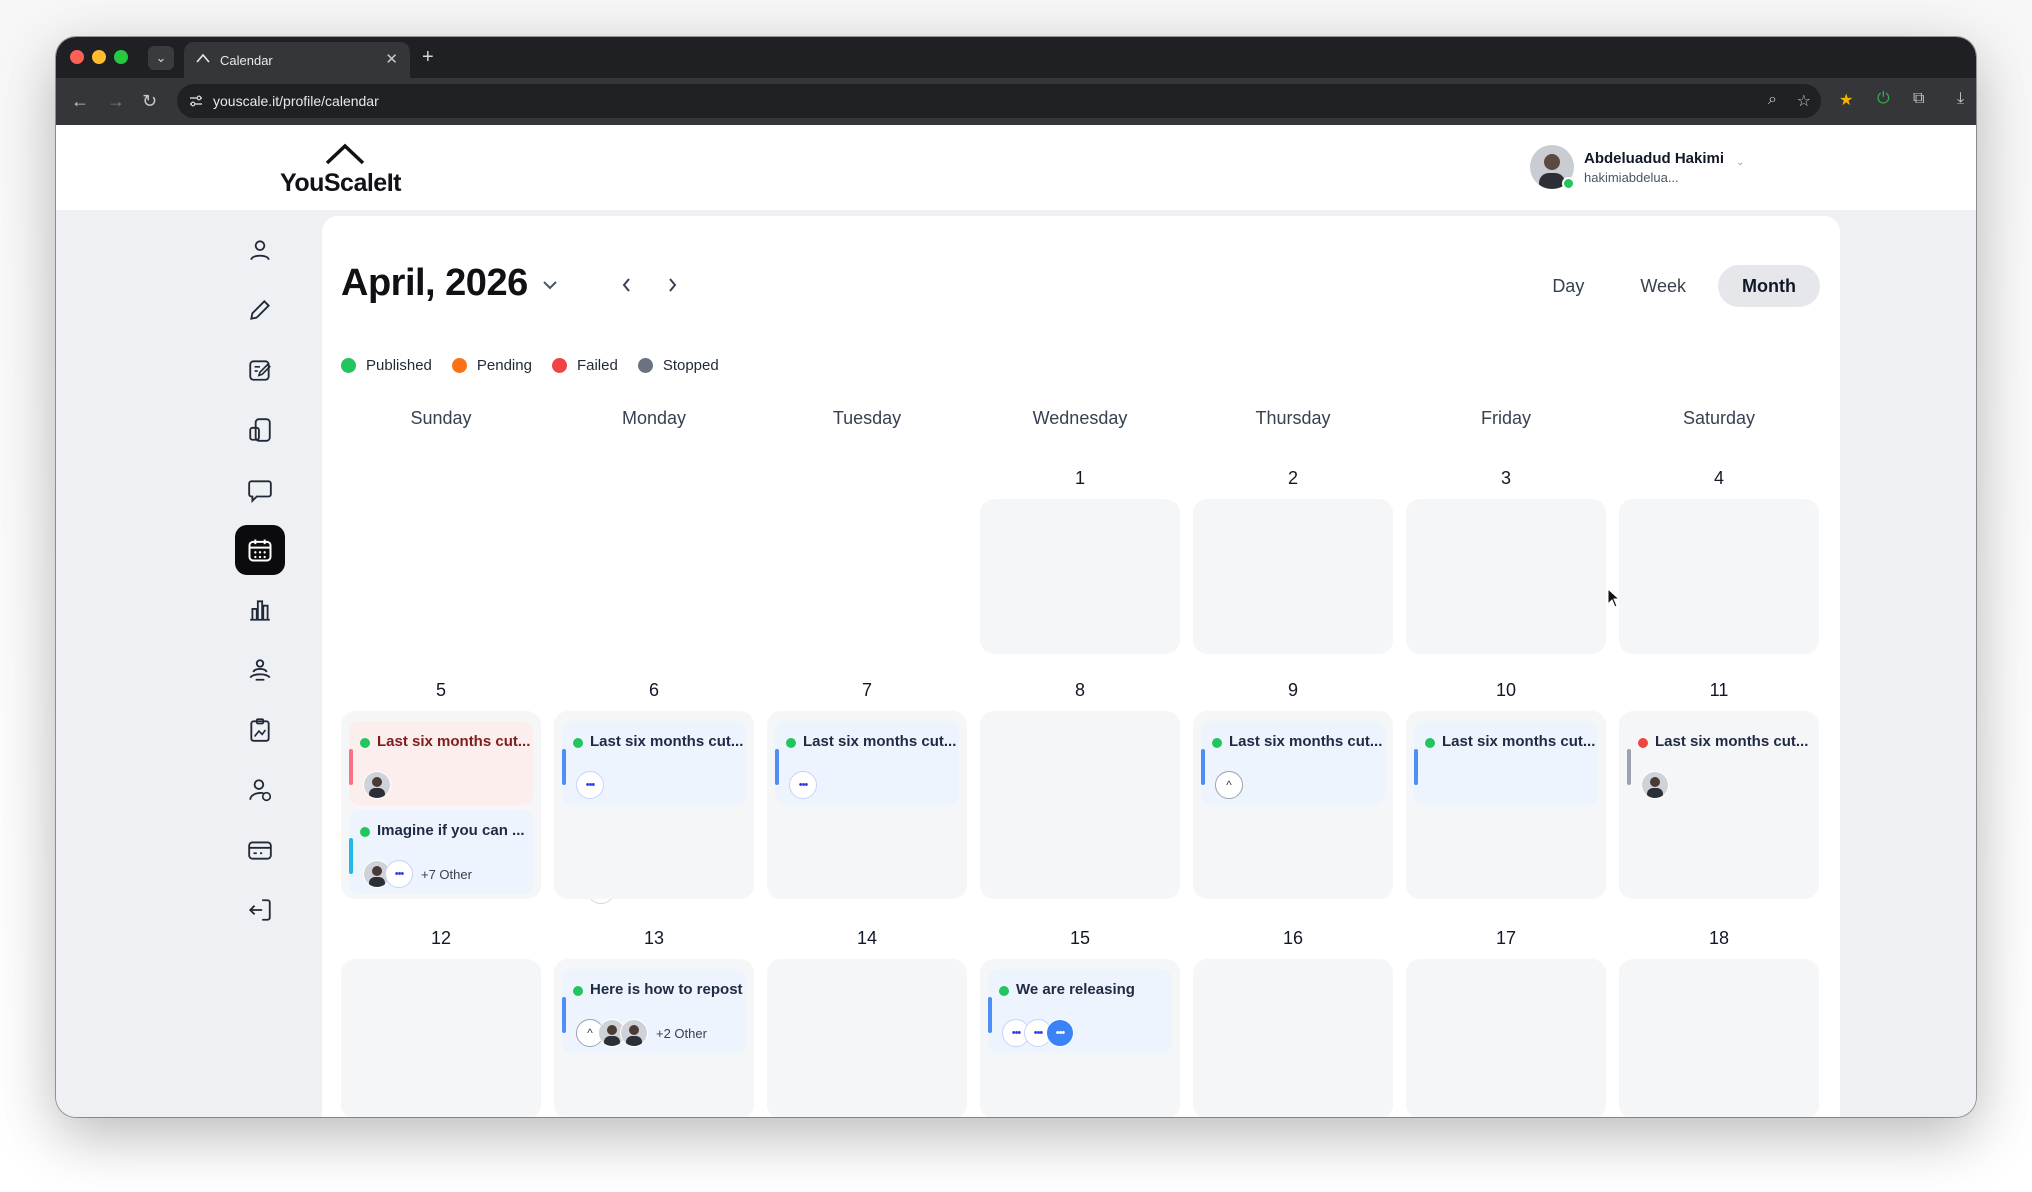 The height and width of the screenshot is (1192, 2032). I want to click on legend-published: Published, so click(386, 365).